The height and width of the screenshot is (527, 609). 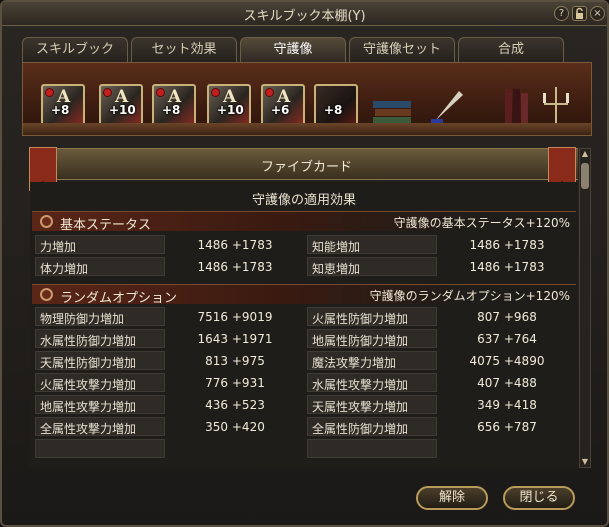 I want to click on section-bonus: 守護像のランダムオプション+120%, so click(x=469, y=296).